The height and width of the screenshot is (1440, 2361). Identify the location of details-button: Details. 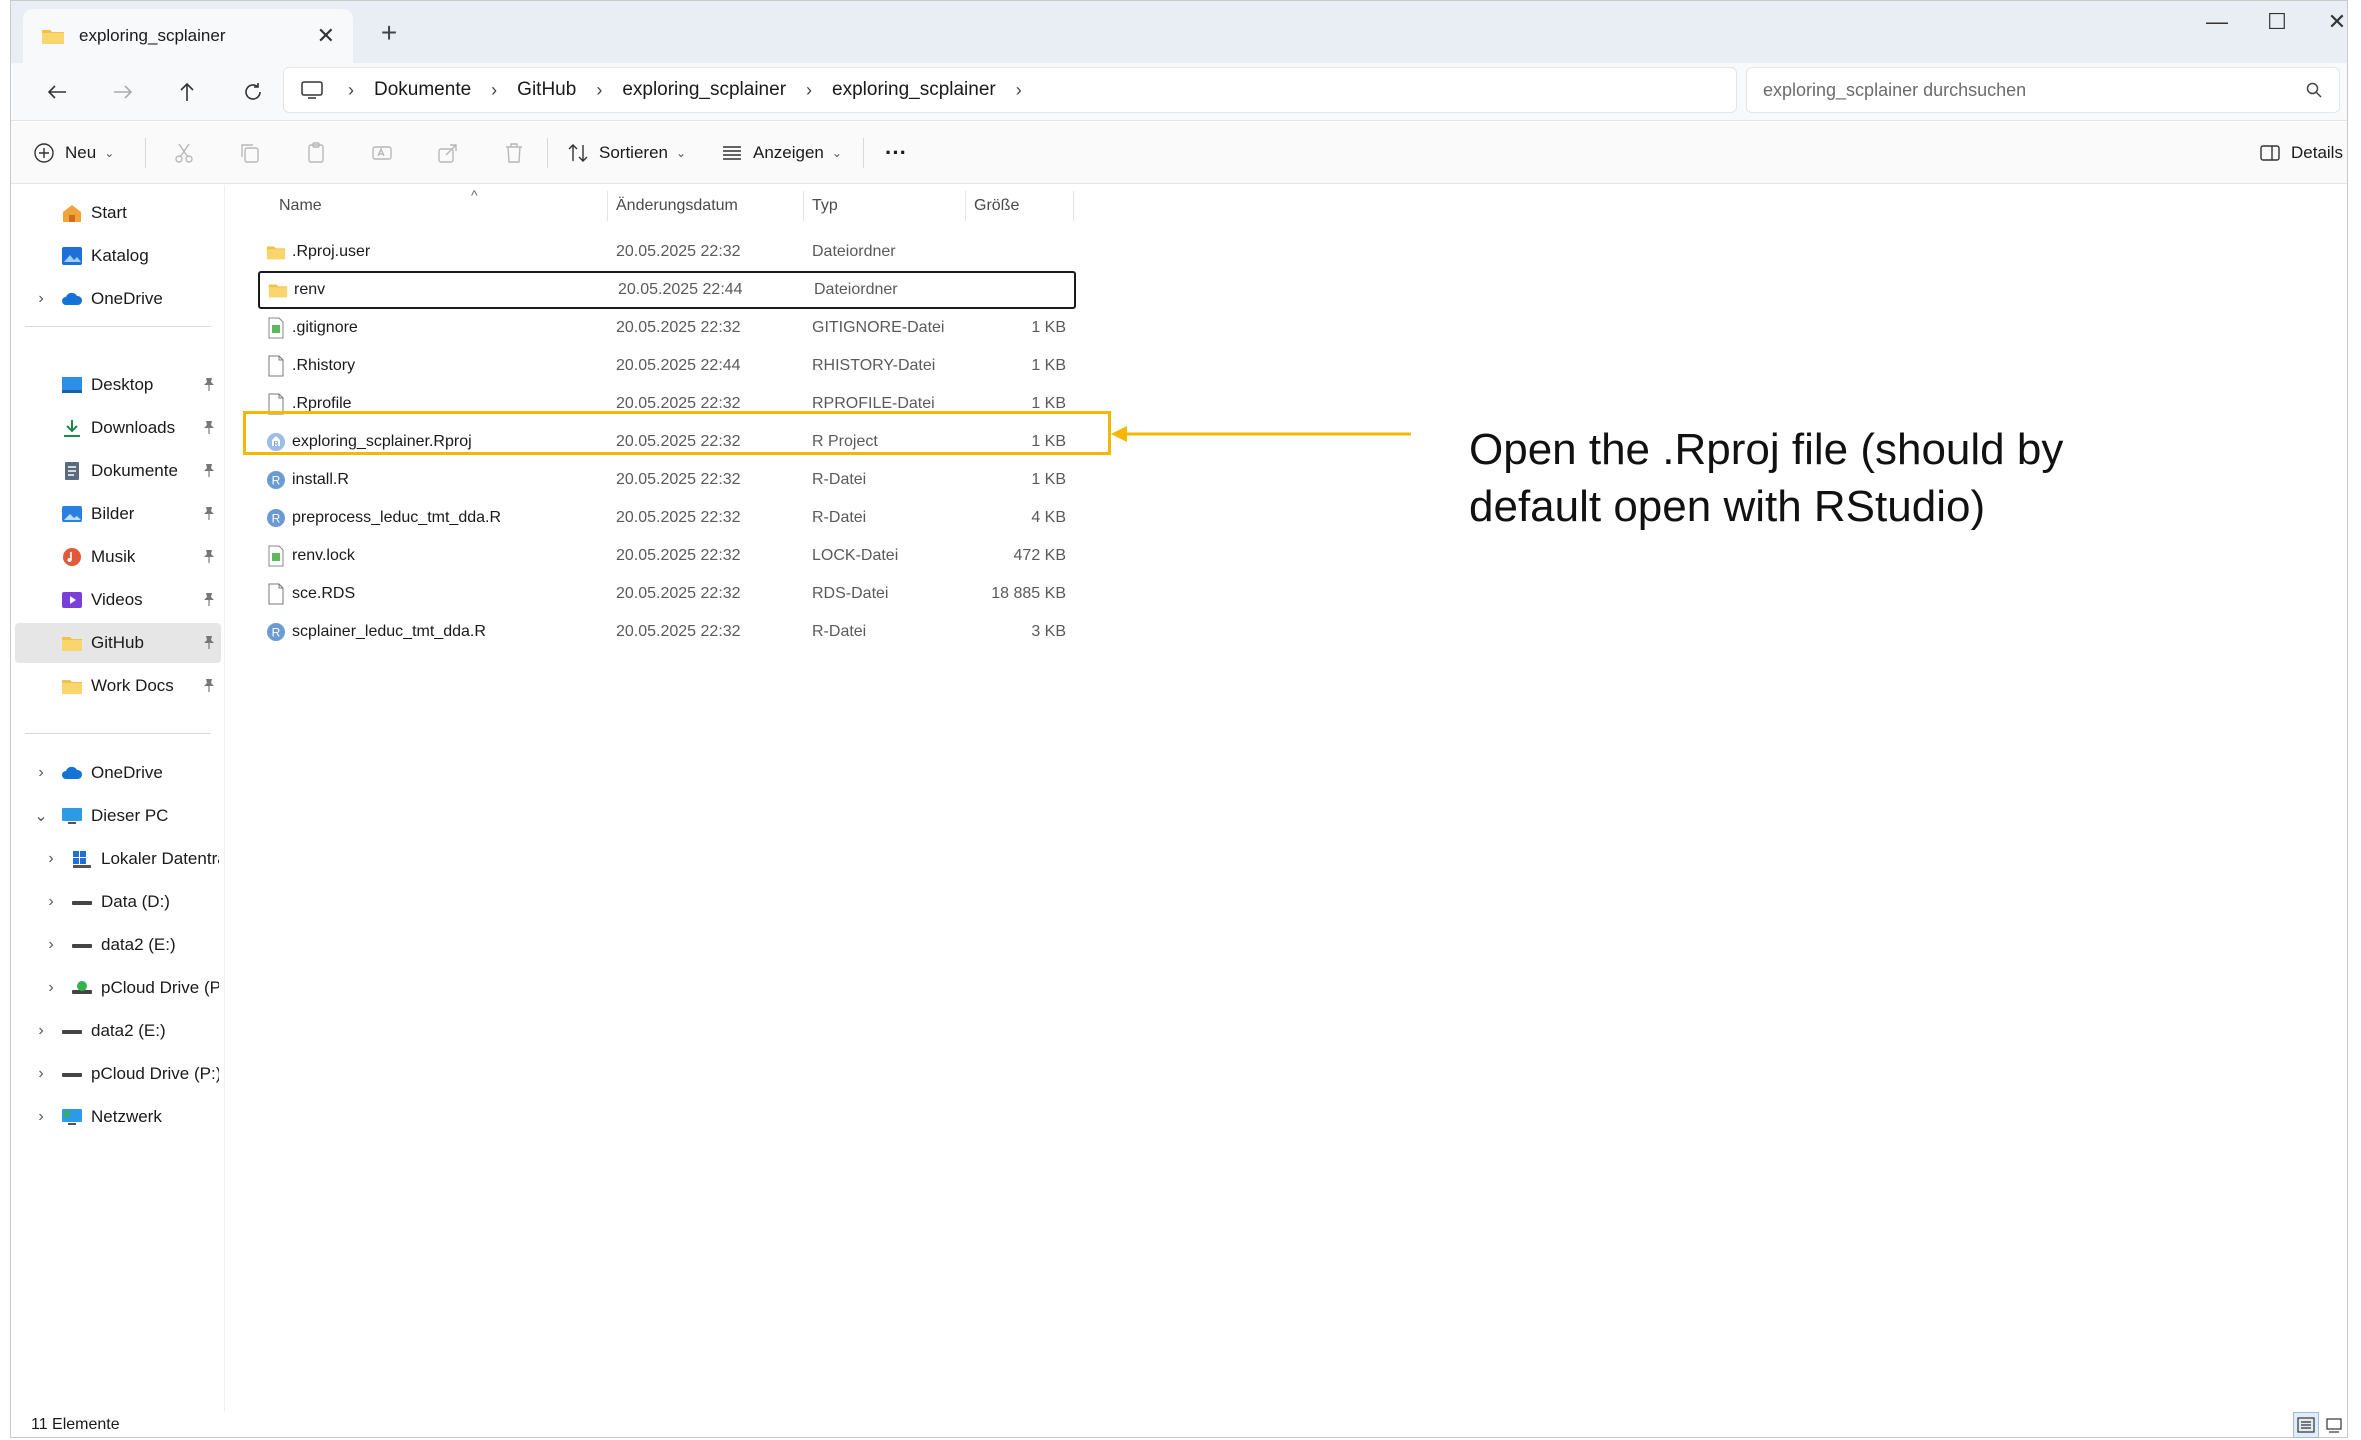
(2301, 153).